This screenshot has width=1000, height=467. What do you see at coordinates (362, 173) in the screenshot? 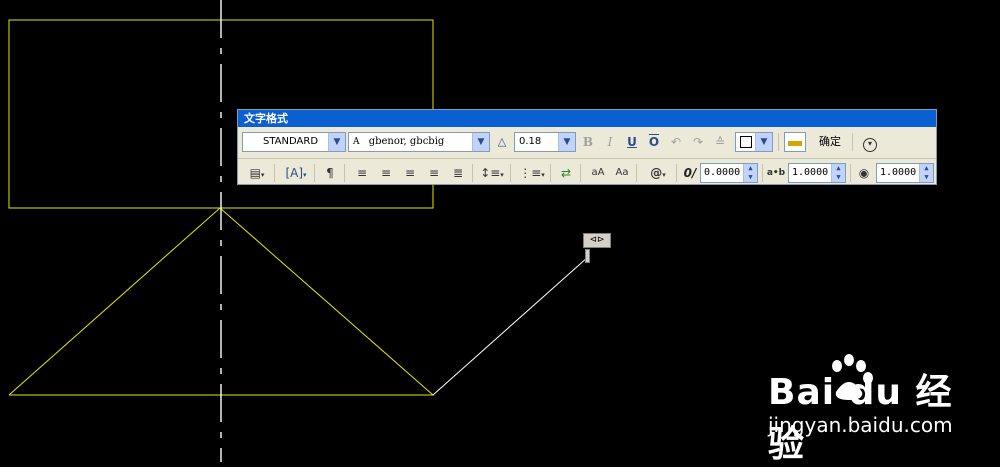
I see `align-left-icon: ≡` at bounding box center [362, 173].